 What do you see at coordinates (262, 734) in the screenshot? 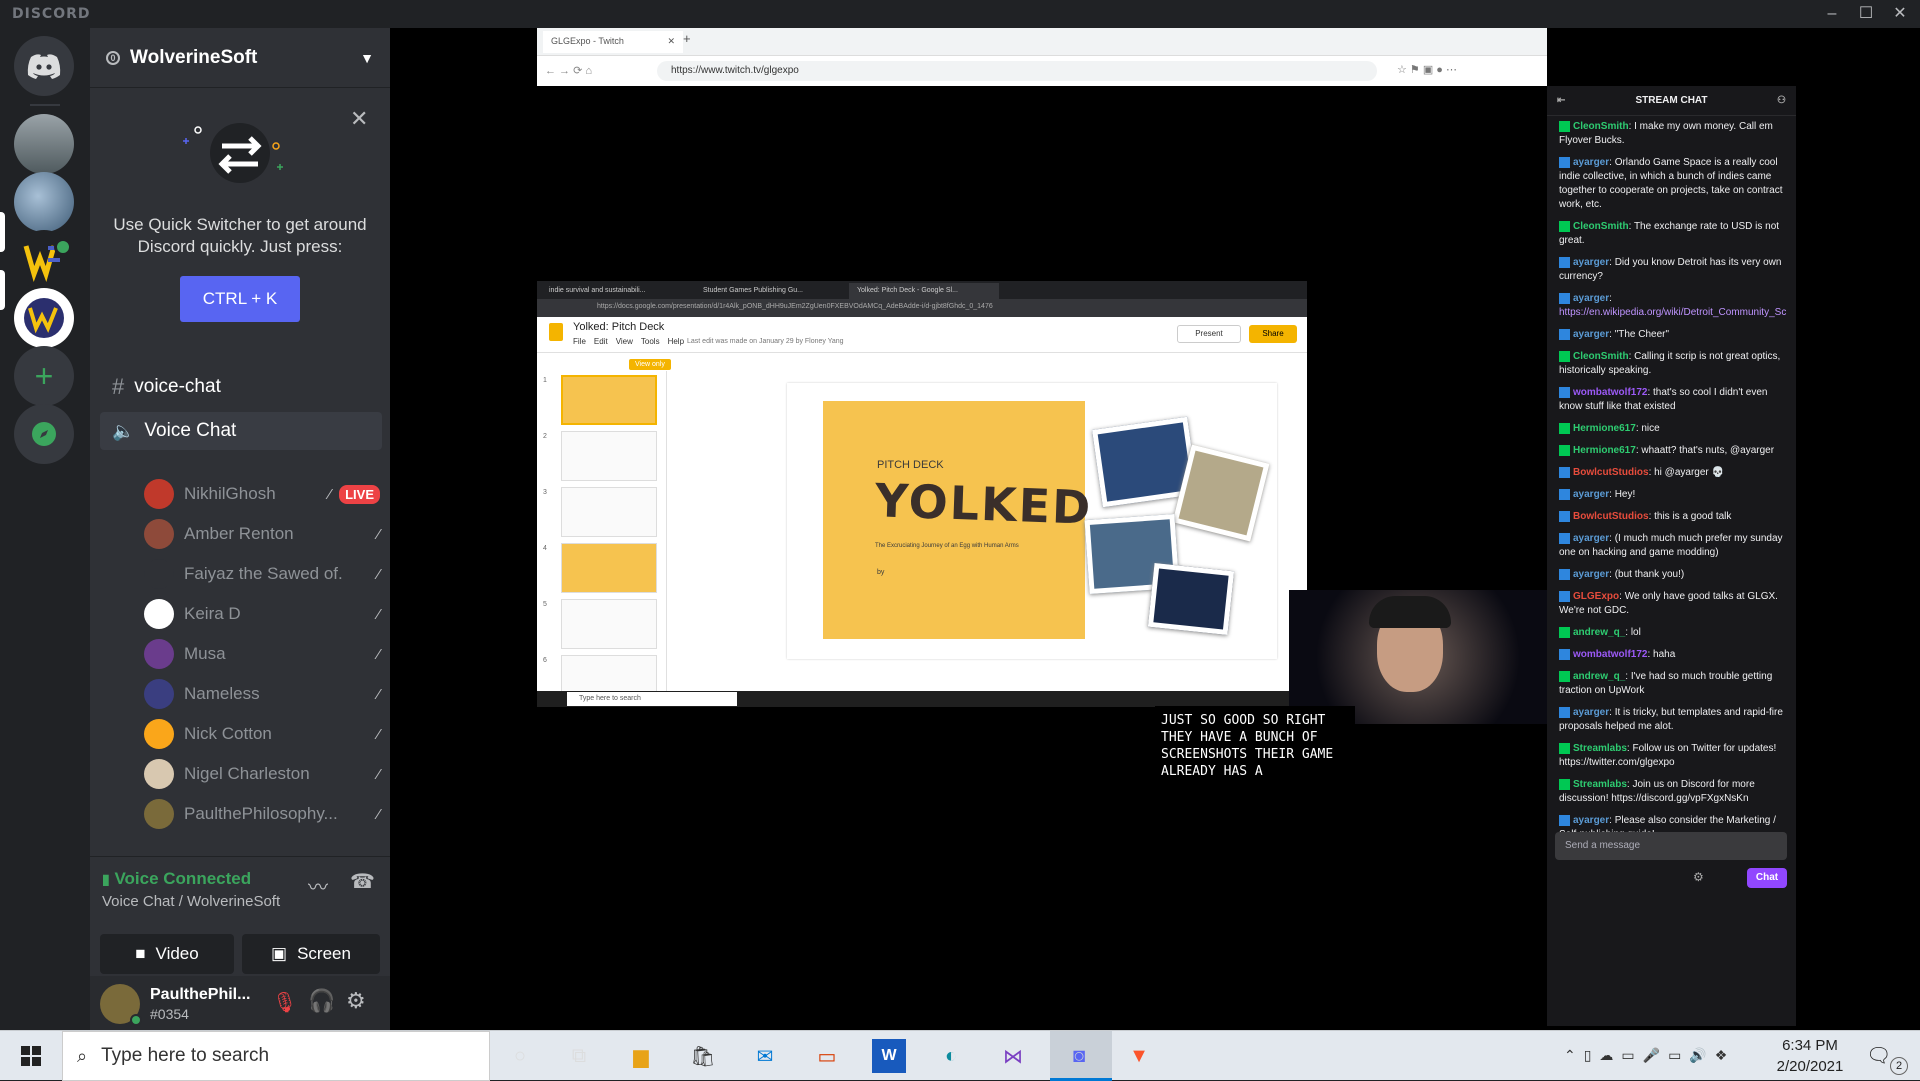
I see `voice-user-row: Nick Cotton ⁄` at bounding box center [262, 734].